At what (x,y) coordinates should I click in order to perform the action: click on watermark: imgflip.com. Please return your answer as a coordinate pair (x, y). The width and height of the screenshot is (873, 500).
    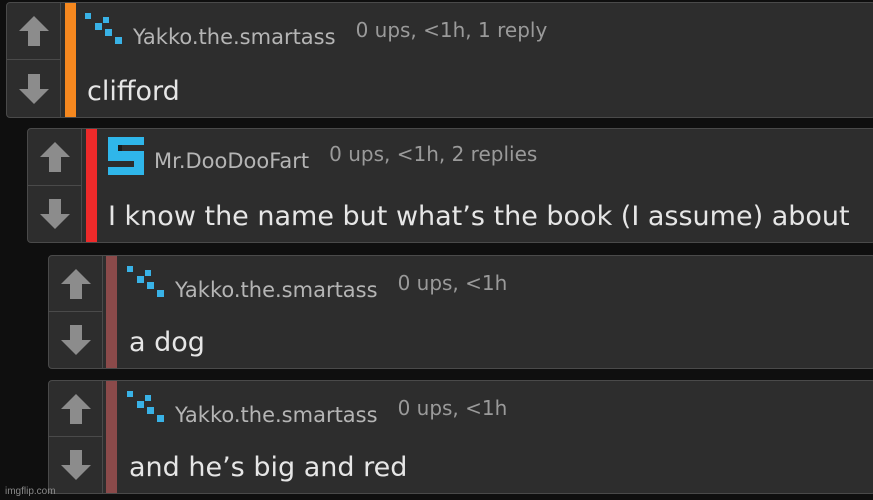
    Looking at the image, I should click on (30, 491).